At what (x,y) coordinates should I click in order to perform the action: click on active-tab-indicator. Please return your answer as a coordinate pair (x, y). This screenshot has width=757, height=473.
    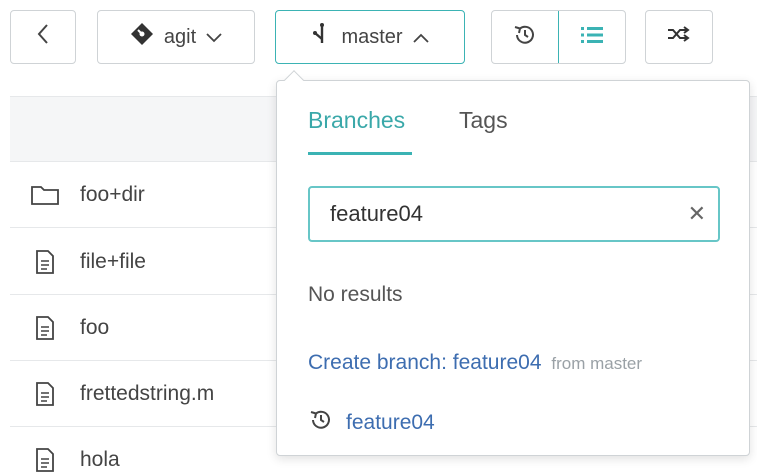
    Looking at the image, I should click on (360, 153).